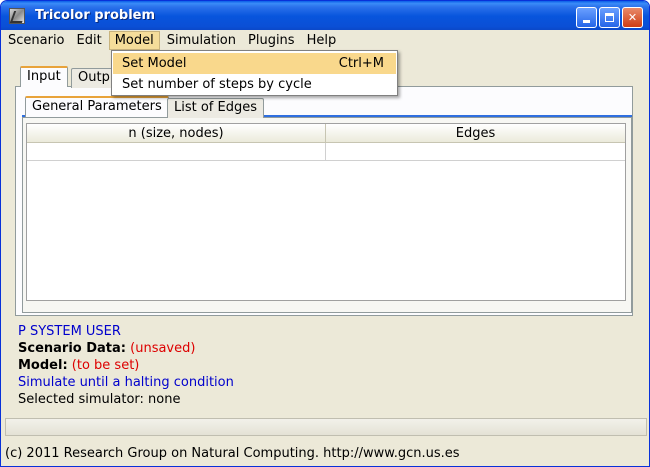  What do you see at coordinates (325, 16) in the screenshot?
I see `title-bar: Tricolor problem ✕` at bounding box center [325, 16].